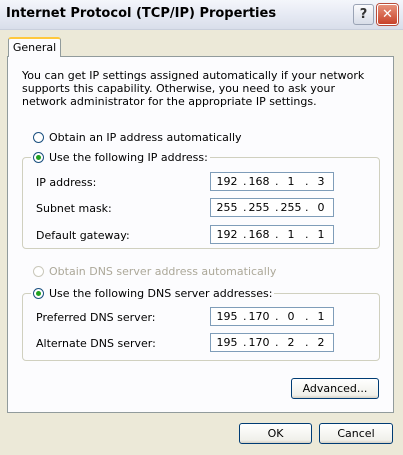 This screenshot has width=403, height=455. What do you see at coordinates (34, 47) in the screenshot?
I see `tab-general: General` at bounding box center [34, 47].